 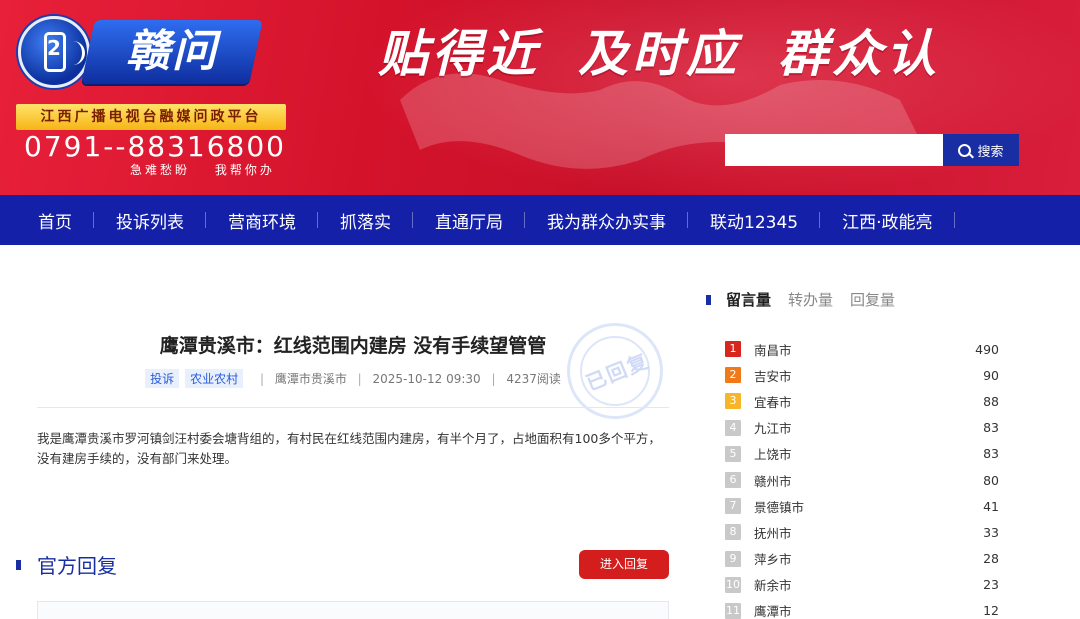 What do you see at coordinates (733, 427) in the screenshot?
I see `rank-number: 4` at bounding box center [733, 427].